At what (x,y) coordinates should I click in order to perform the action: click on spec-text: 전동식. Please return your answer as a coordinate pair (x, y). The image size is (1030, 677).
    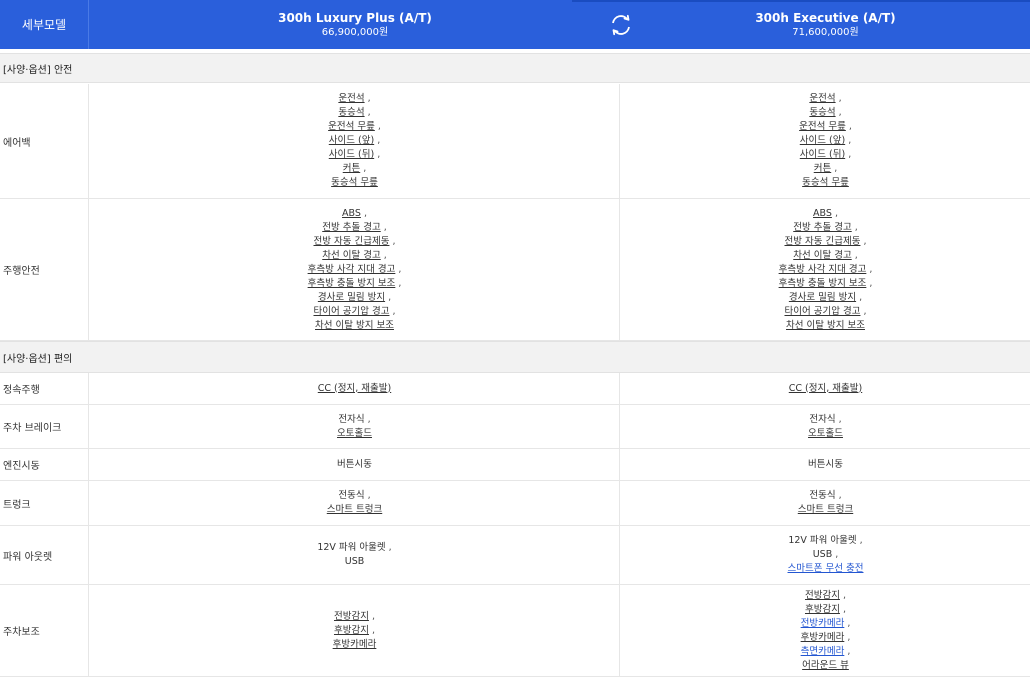
    Looking at the image, I should click on (822, 495).